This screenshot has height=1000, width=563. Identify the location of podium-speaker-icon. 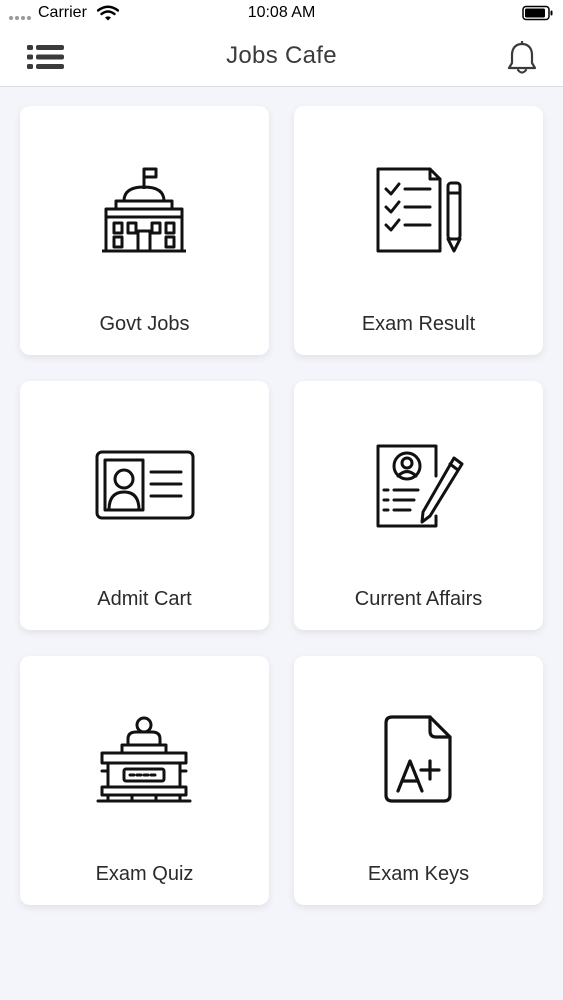
(144, 759).